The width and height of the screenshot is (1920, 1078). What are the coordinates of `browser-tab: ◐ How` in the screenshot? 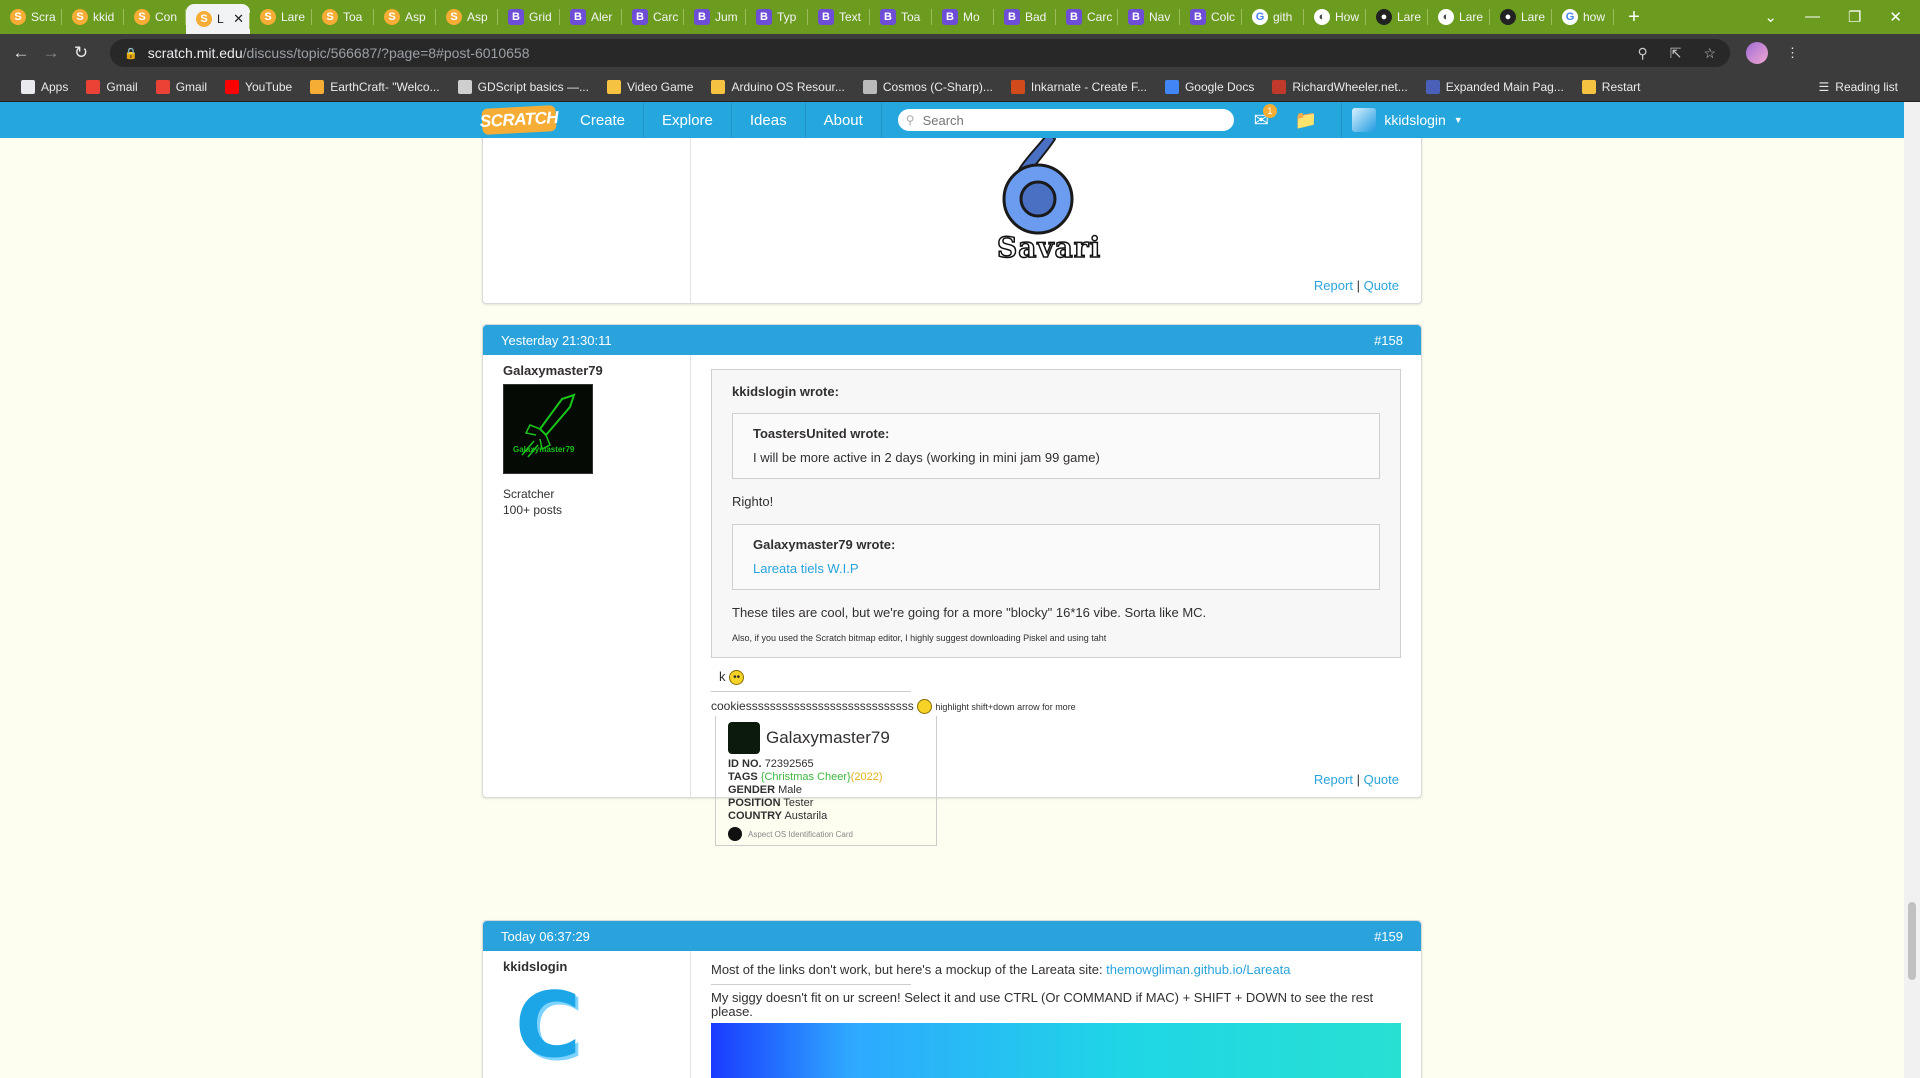 It's located at (1335, 17).